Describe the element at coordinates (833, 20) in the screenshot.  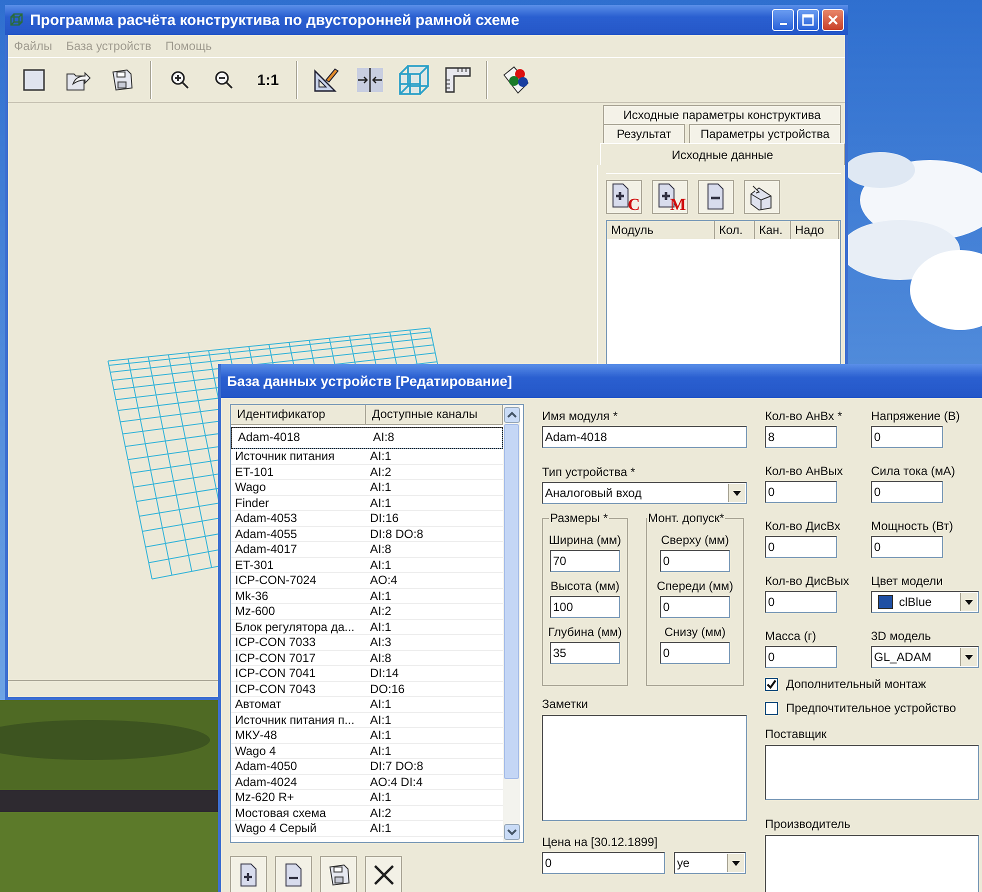
I see `close-icon` at that location.